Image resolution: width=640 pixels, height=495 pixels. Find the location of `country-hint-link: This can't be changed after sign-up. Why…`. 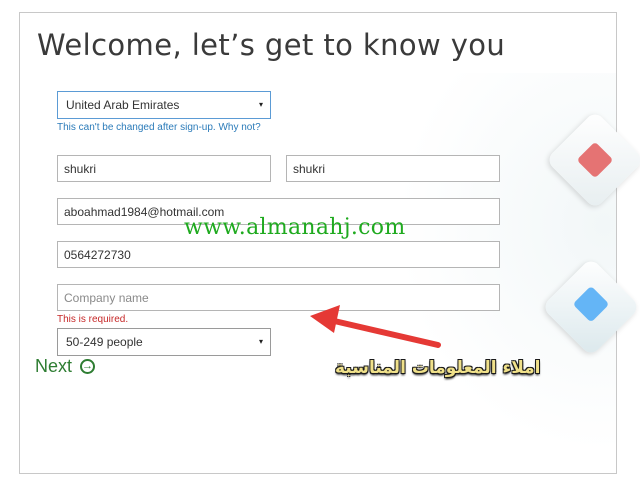

country-hint-link: This can't be changed after sign-up. Why… is located at coordinates (159, 127).